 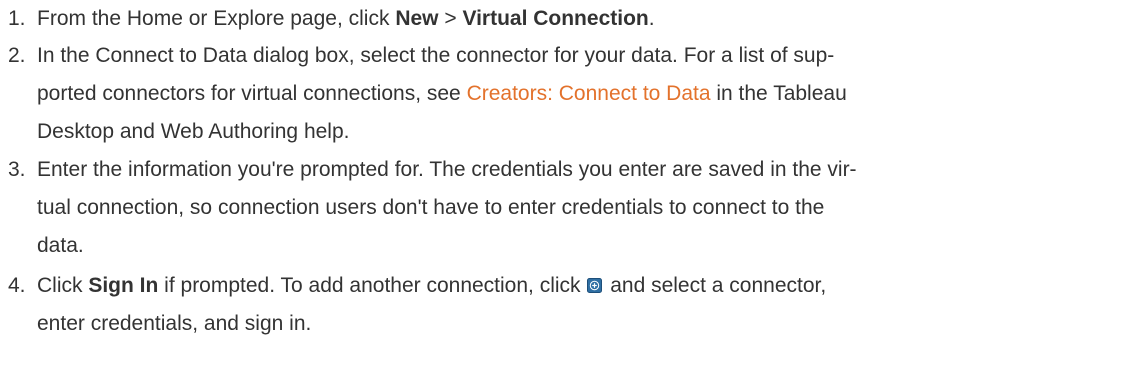 What do you see at coordinates (450, 18) in the screenshot?
I see `step-text: >` at bounding box center [450, 18].